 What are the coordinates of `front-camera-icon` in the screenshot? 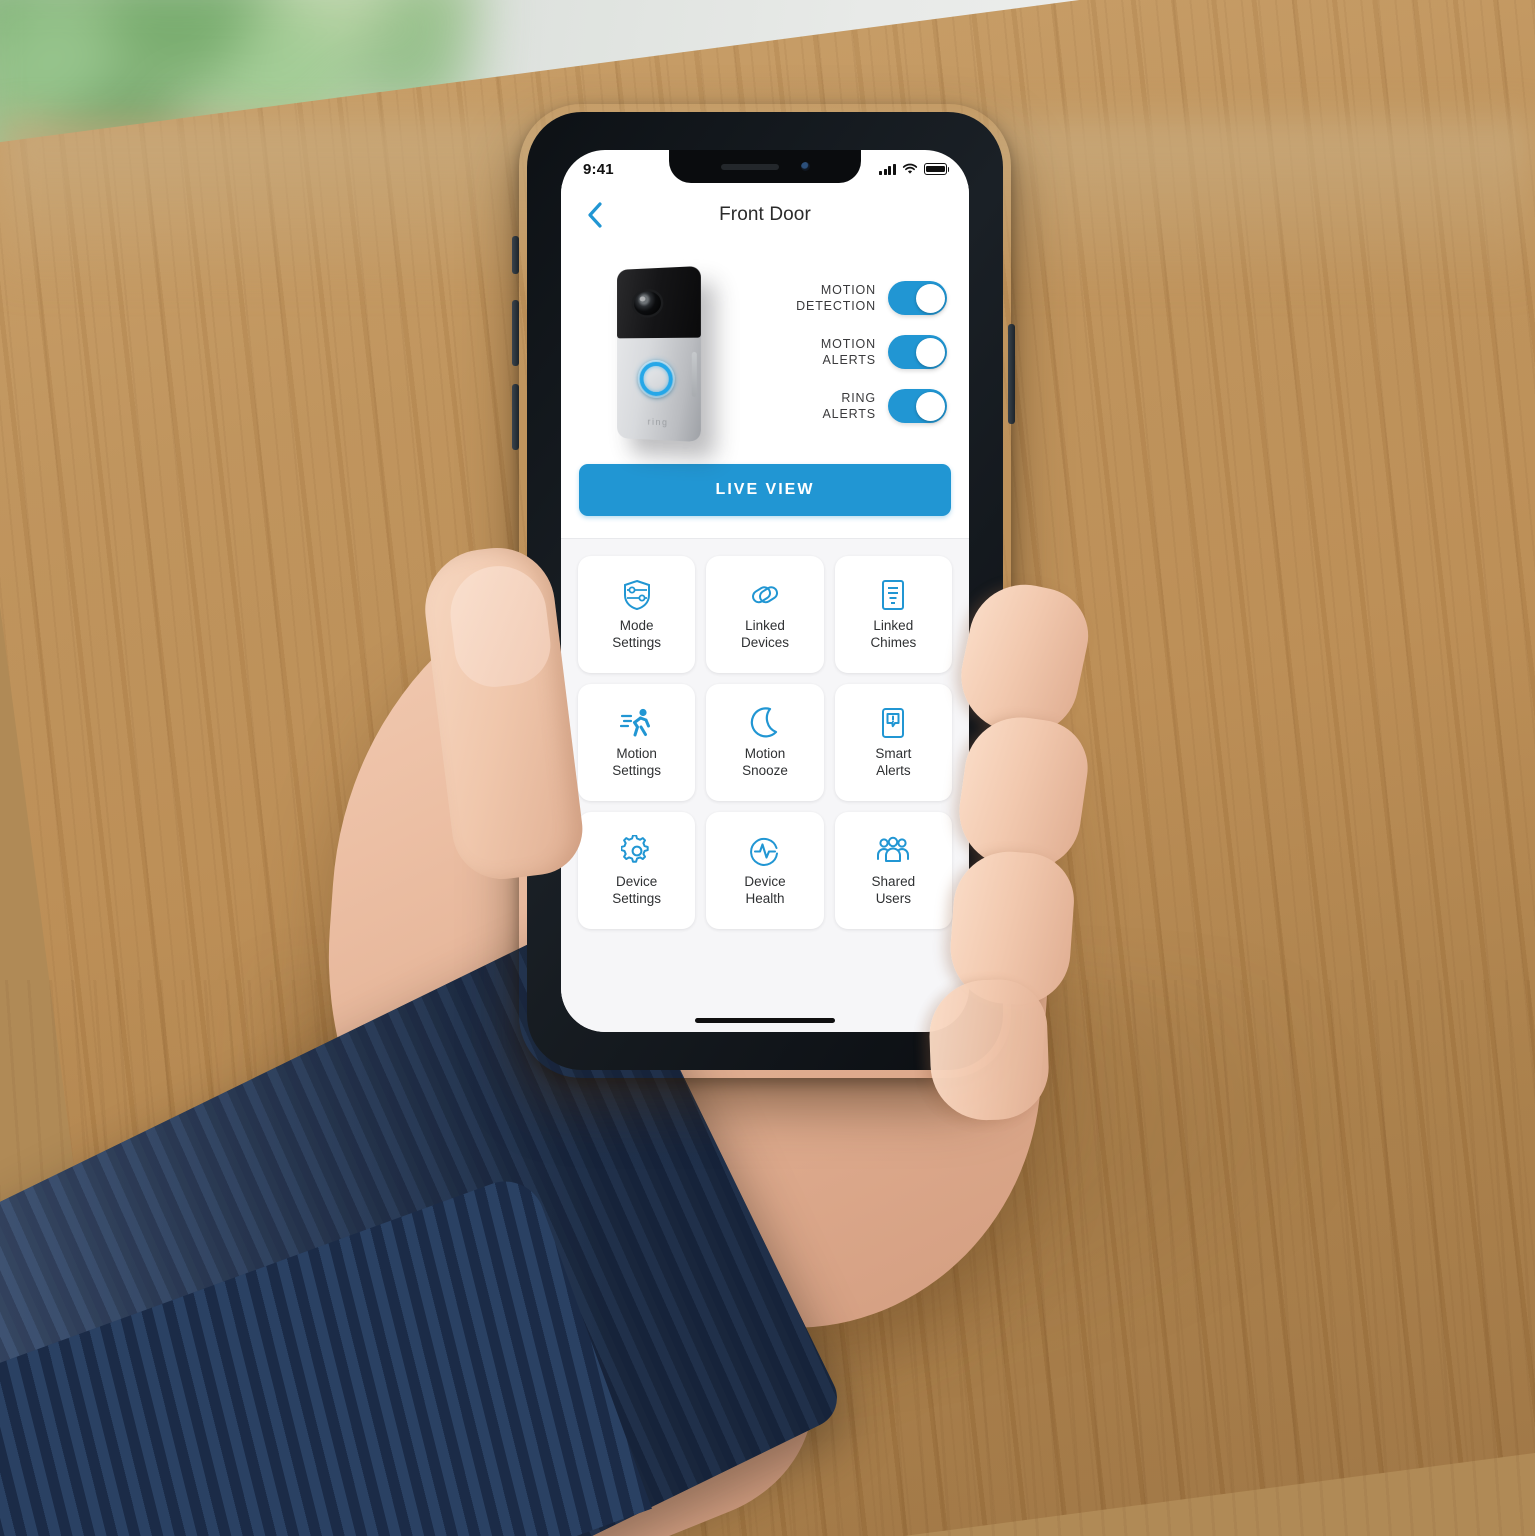 It's located at (805, 166).